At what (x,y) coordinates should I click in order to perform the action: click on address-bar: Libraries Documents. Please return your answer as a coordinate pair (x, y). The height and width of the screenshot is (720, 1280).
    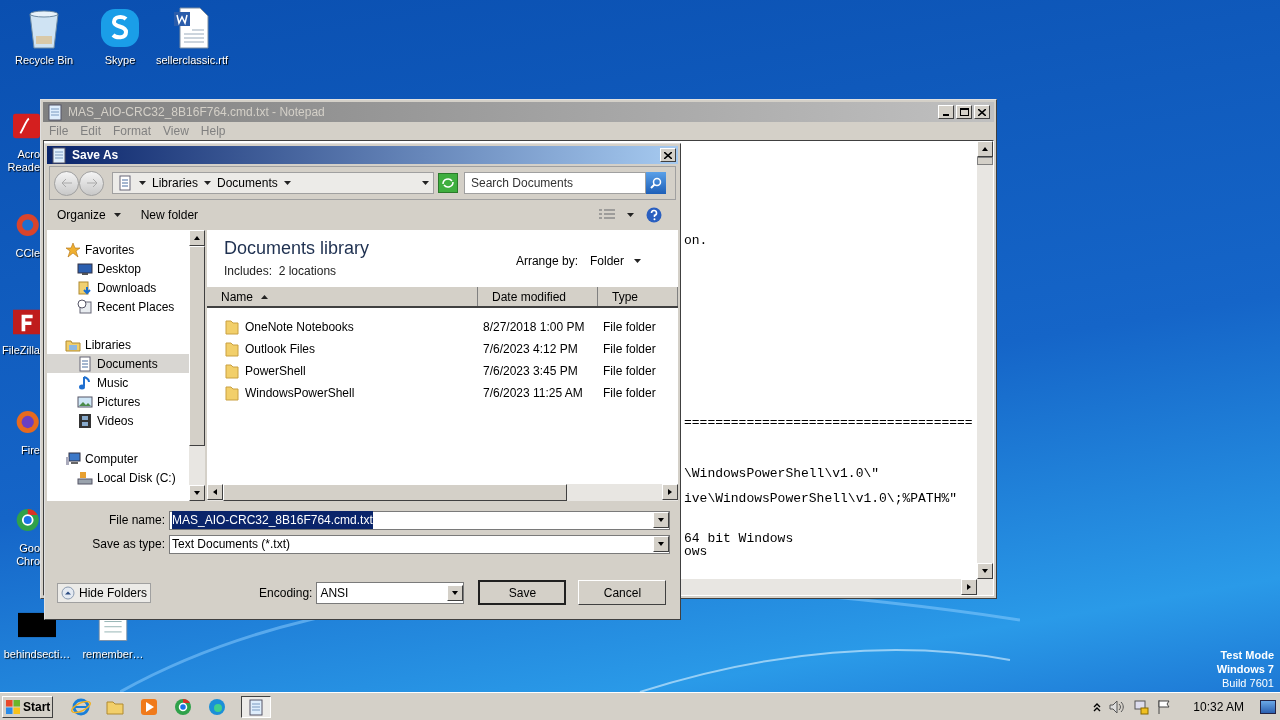
    Looking at the image, I should click on (273, 183).